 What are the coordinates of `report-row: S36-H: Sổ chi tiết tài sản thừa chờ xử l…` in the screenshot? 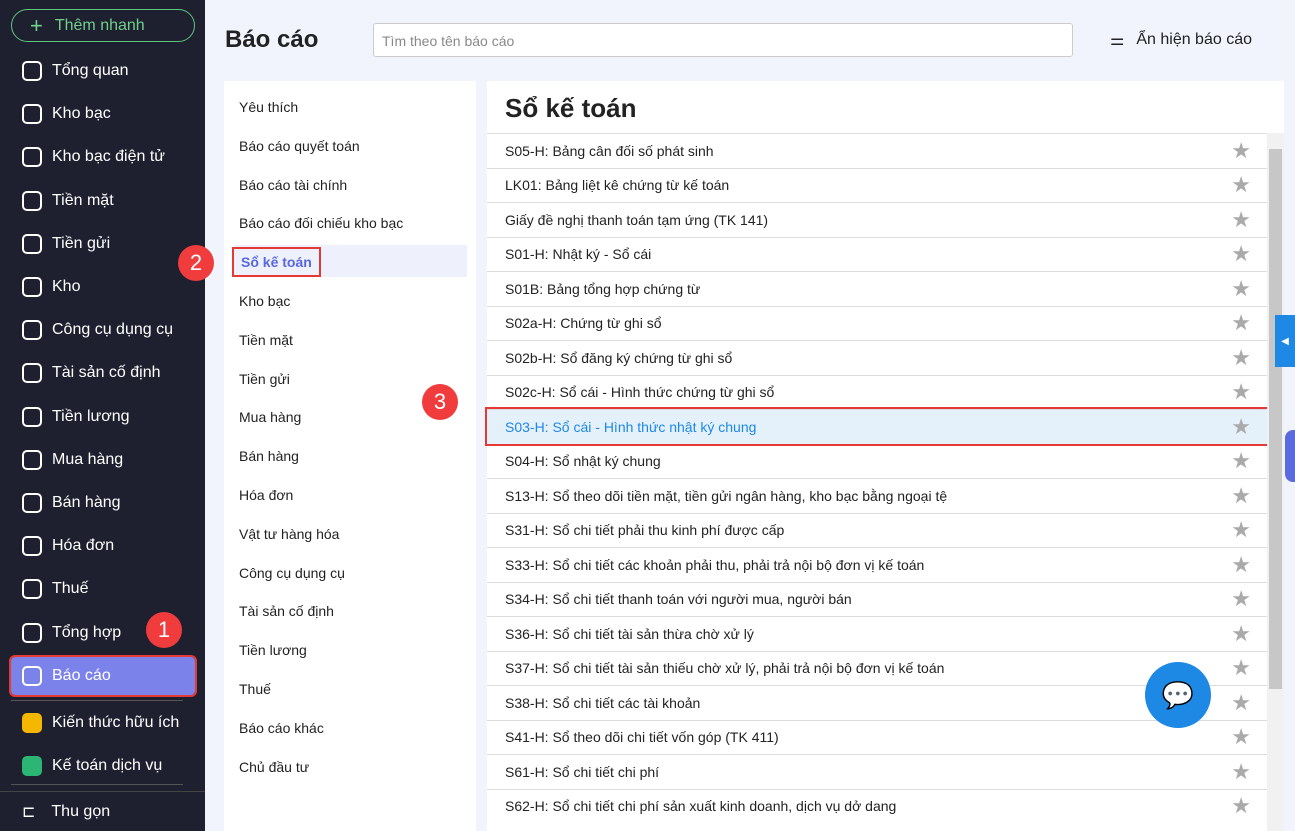 It's located at (877, 633).